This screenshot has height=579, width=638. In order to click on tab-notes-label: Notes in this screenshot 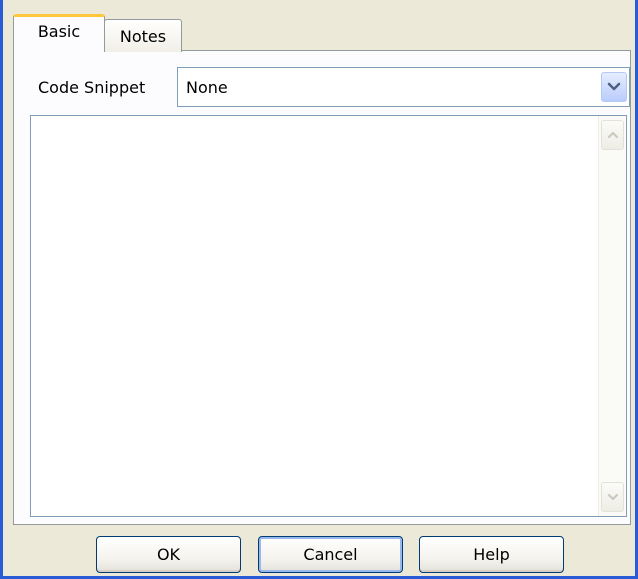, I will do `click(143, 36)`.